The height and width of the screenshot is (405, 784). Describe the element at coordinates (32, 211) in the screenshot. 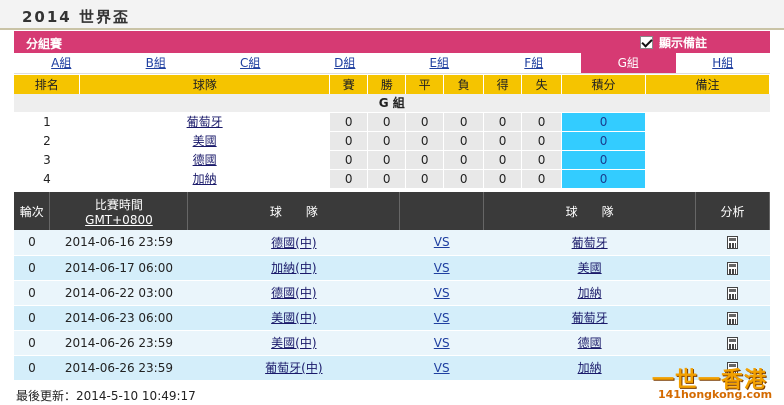

I see `col-round: 輪次` at that location.